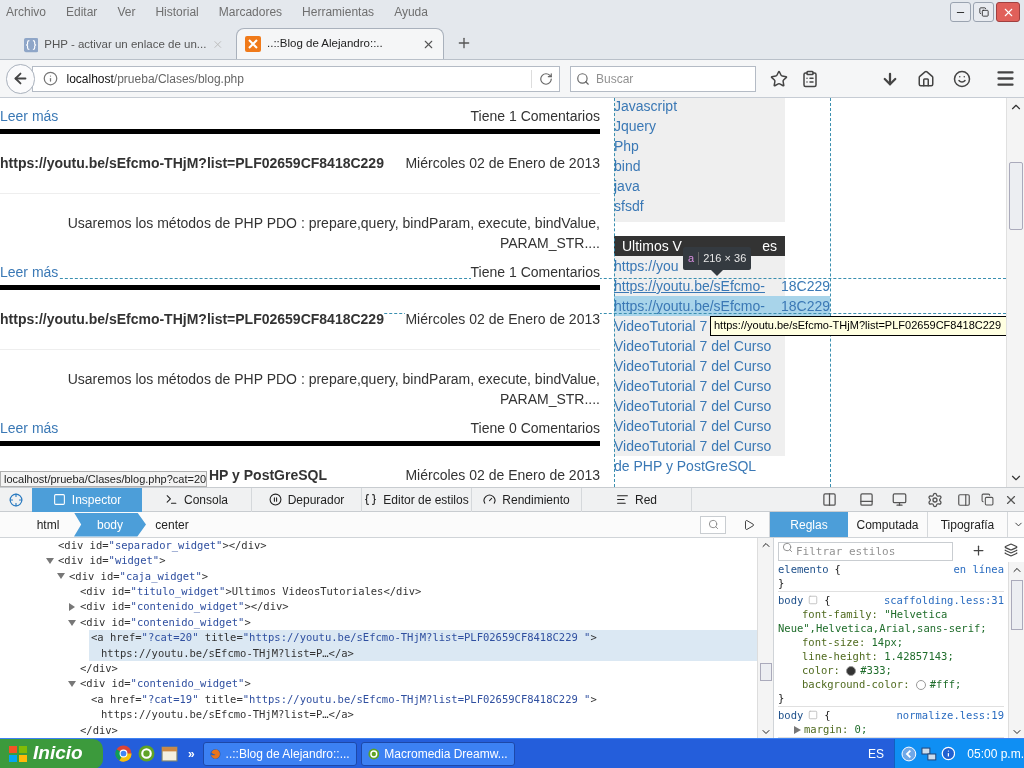  Describe the element at coordinates (943, 600) in the screenshot. I see `source-link: scaffolding.less:31` at that location.